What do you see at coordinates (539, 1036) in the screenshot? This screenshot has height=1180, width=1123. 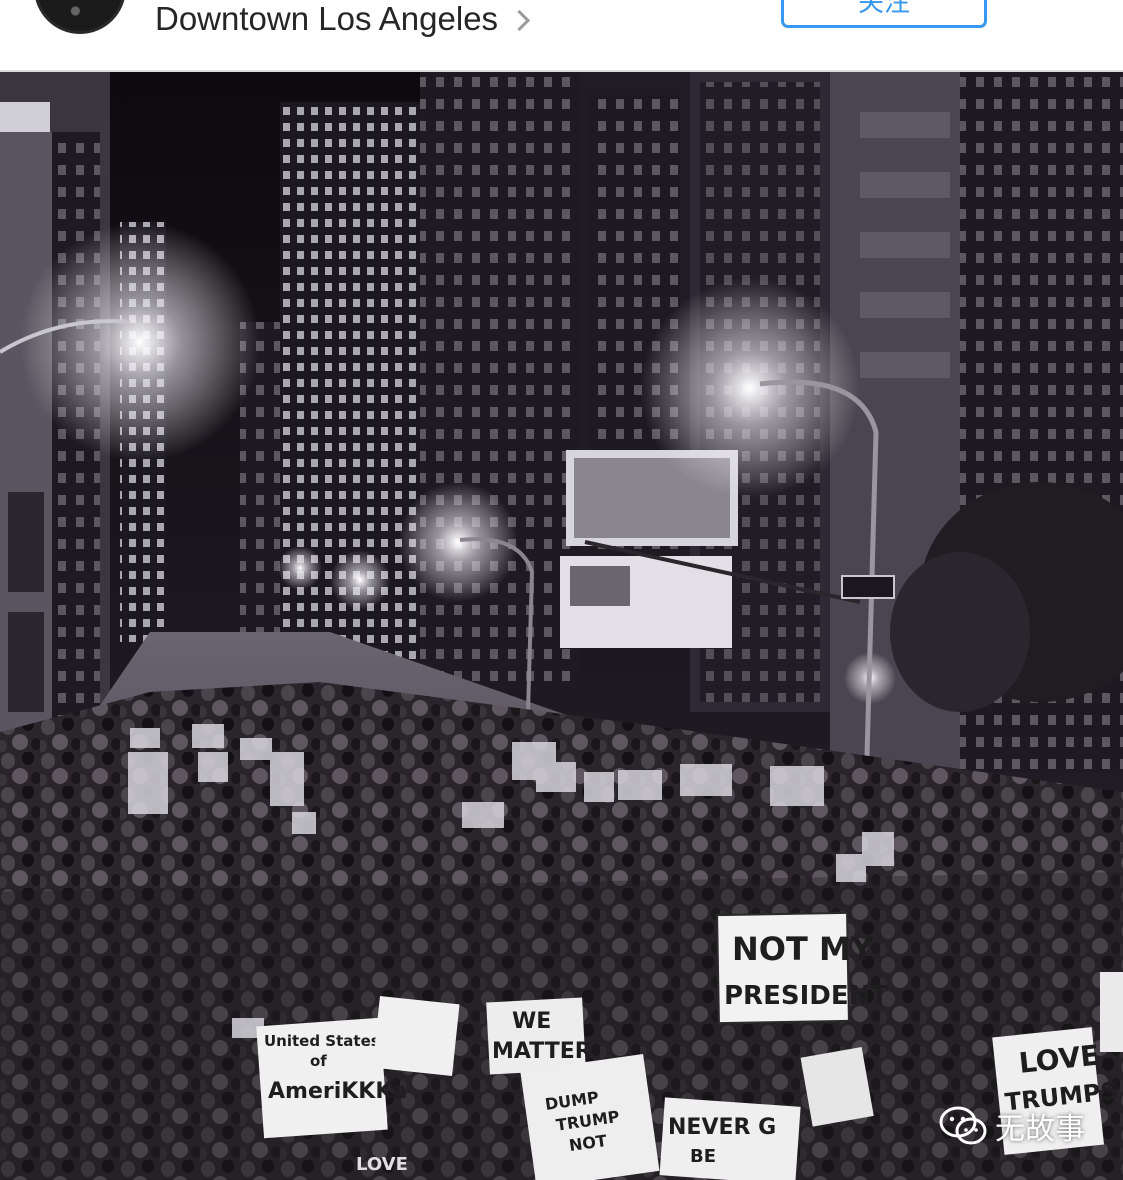 I see `sign-we-matter: WE MATTER` at bounding box center [539, 1036].